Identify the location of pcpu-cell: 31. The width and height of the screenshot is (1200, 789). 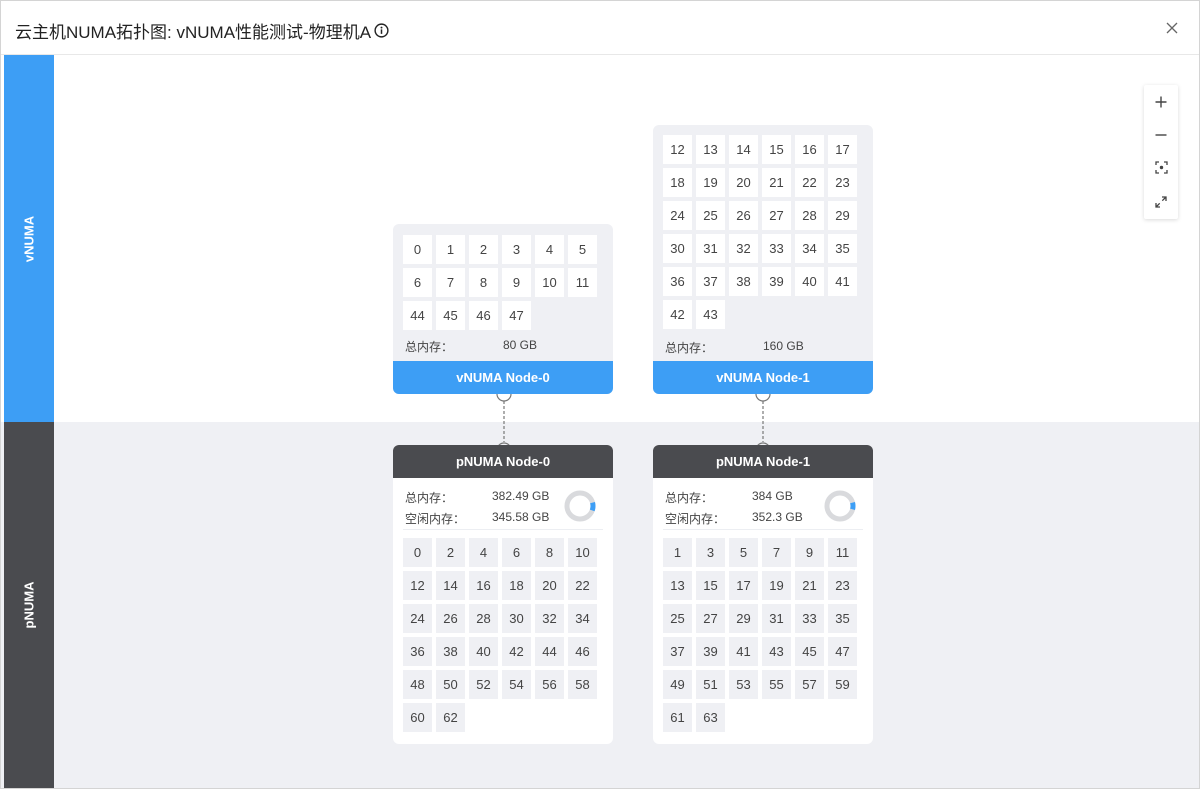
(776, 618).